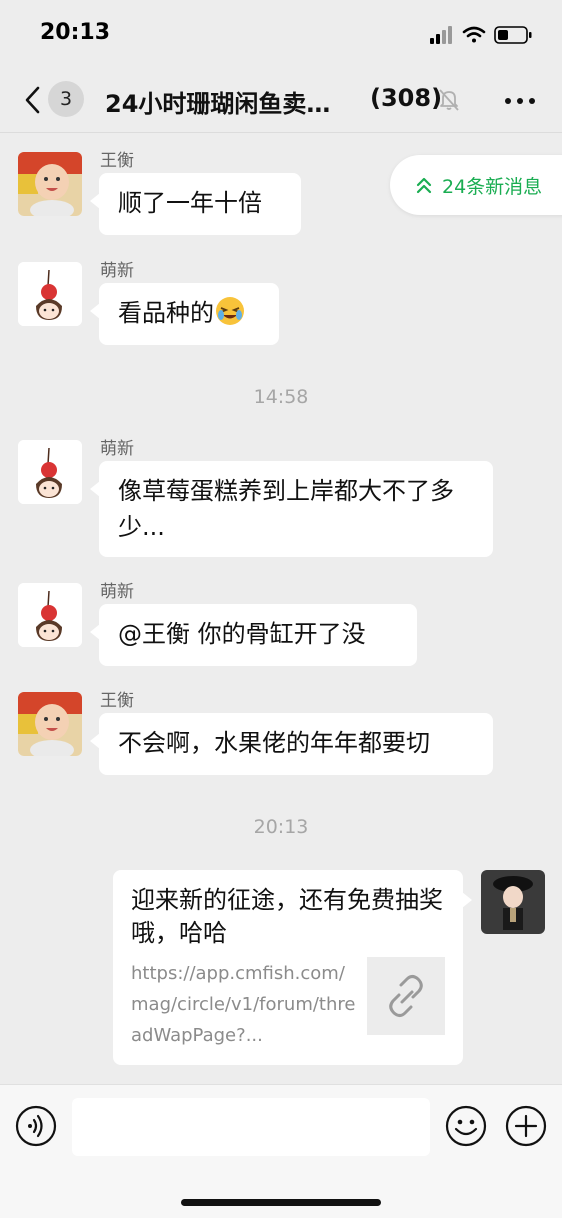 The height and width of the screenshot is (1218, 562). I want to click on emoji-icon, so click(466, 1126).